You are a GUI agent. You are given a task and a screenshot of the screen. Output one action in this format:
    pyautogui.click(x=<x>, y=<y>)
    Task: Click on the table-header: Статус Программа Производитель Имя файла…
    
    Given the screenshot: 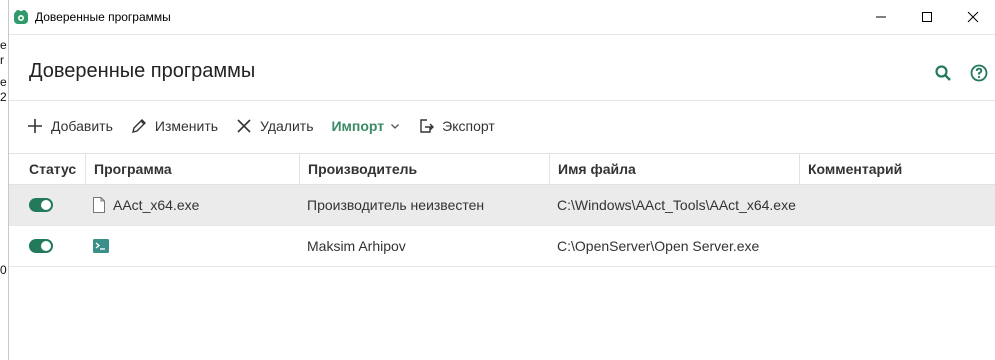 What is the action you would take?
    pyautogui.click(x=502, y=169)
    